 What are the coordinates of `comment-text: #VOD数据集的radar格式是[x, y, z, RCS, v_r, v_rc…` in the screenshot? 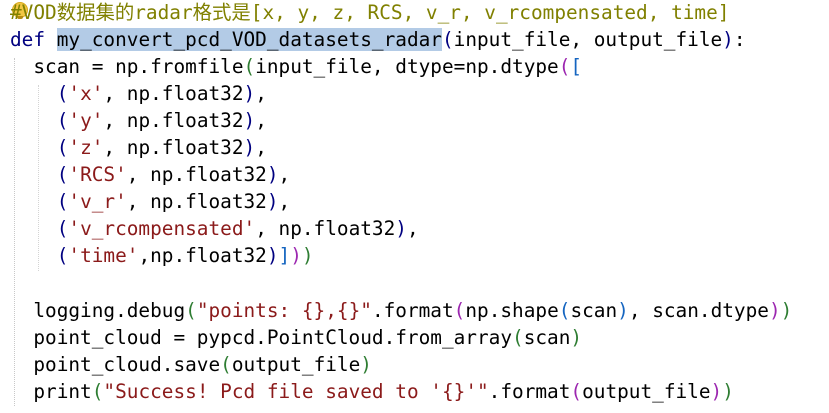 It's located at (370, 12).